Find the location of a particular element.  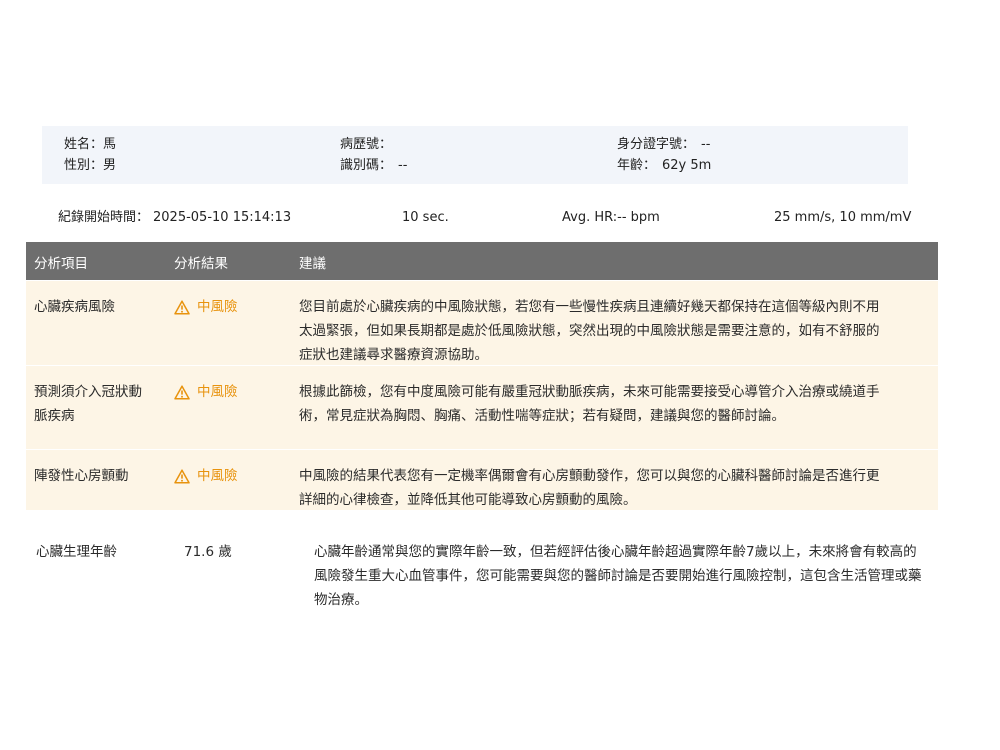

id-code-label: 識別碼： is located at coordinates (366, 165).